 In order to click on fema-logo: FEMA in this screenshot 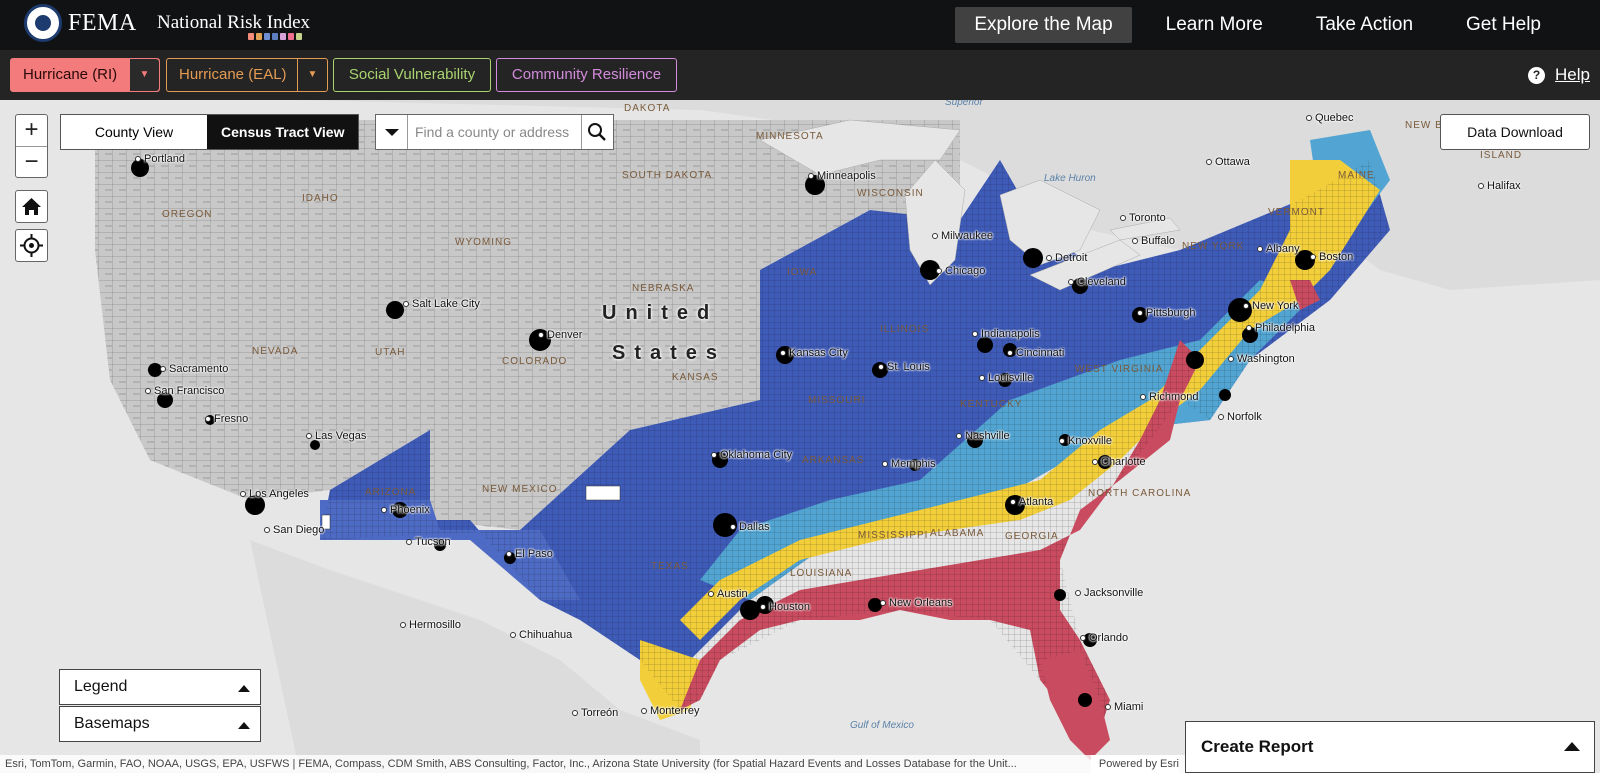, I will do `click(80, 23)`.